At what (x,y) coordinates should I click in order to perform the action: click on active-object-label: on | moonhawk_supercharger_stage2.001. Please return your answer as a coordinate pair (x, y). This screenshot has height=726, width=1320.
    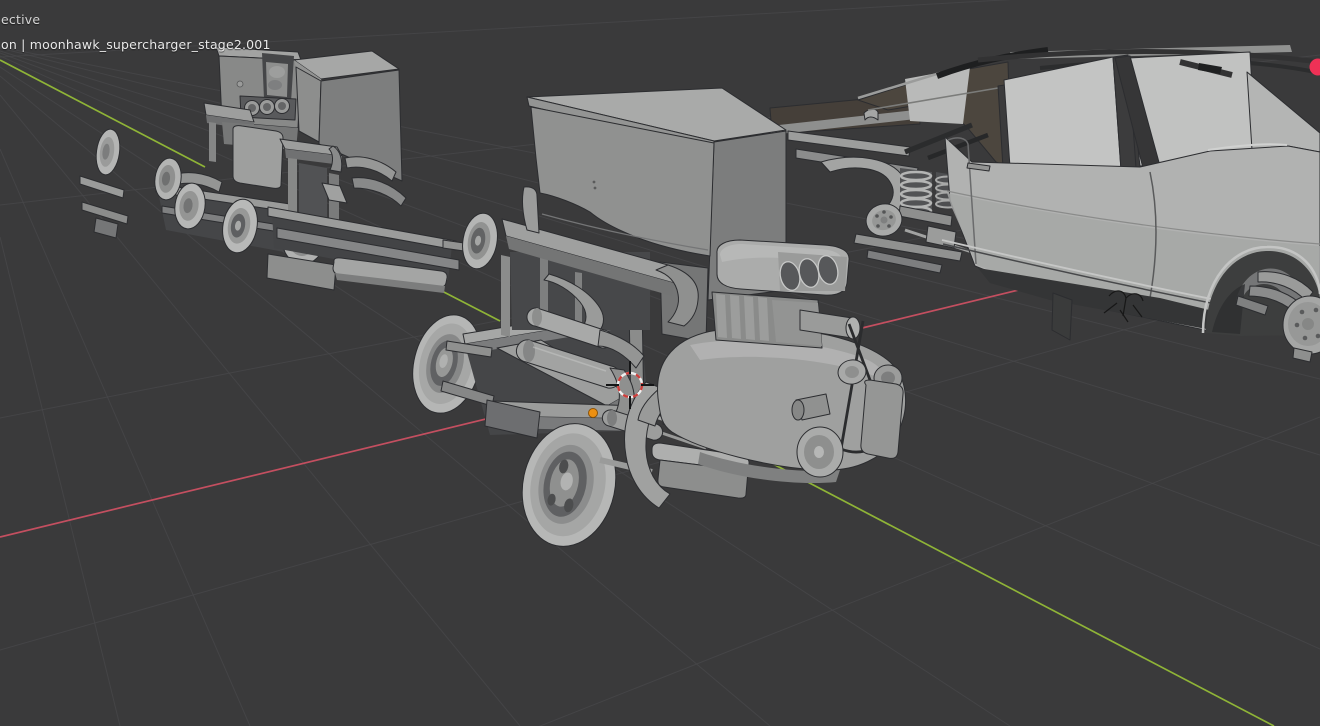
    Looking at the image, I should click on (136, 44).